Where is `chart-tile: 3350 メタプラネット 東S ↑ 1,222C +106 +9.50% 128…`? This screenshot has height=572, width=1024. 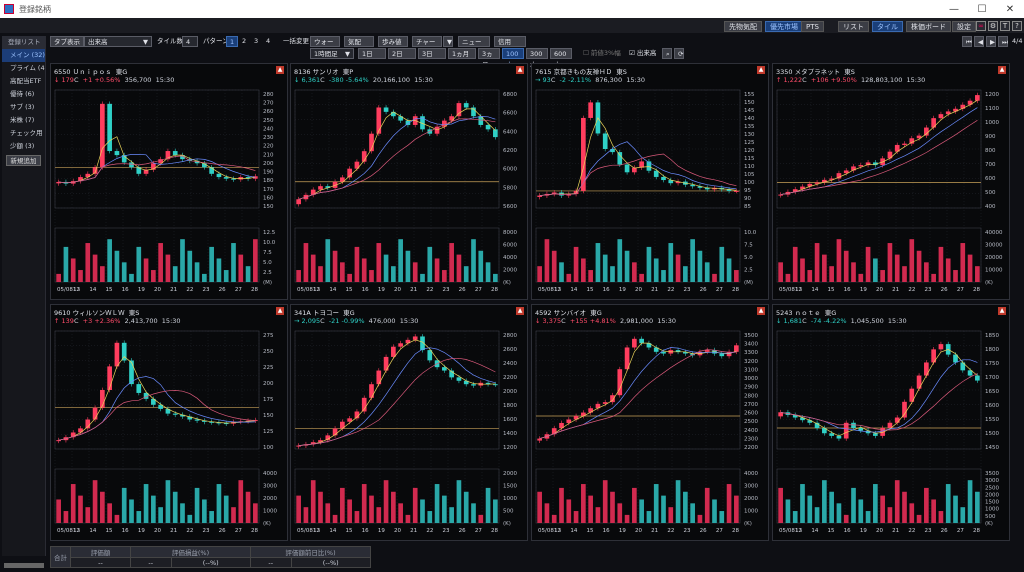 chart-tile: 3350 メタプラネット 東S ↑ 1,222C +106 +9.50% 128… is located at coordinates (891, 181).